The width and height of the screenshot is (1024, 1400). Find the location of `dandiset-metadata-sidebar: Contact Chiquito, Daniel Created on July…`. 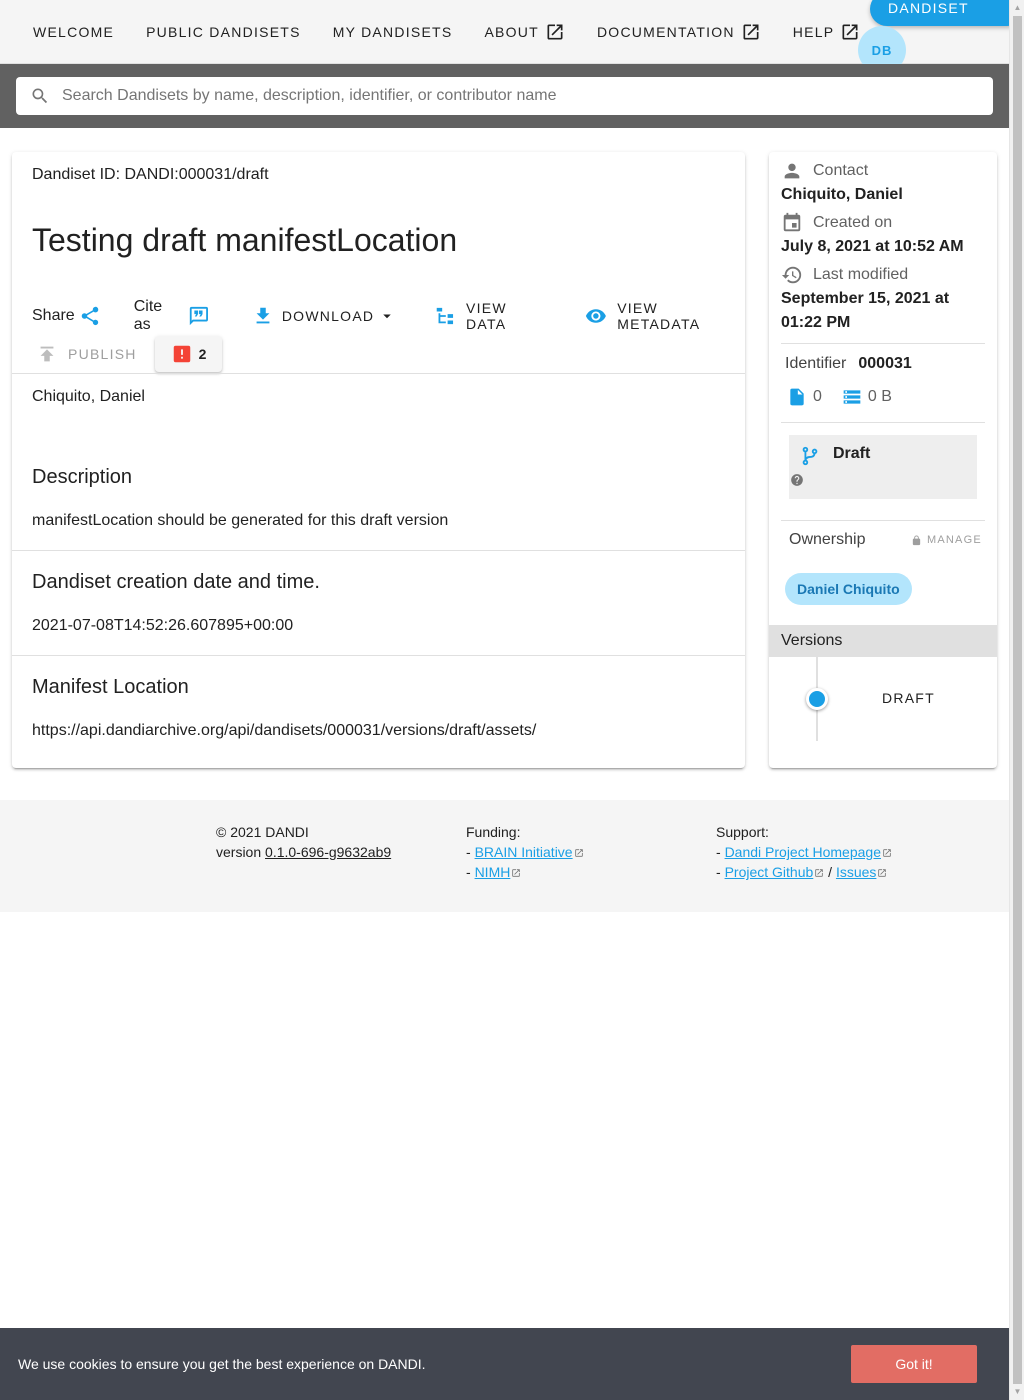

dandiset-metadata-sidebar: Contact Chiquito, Daniel Created on July… is located at coordinates (883, 460).